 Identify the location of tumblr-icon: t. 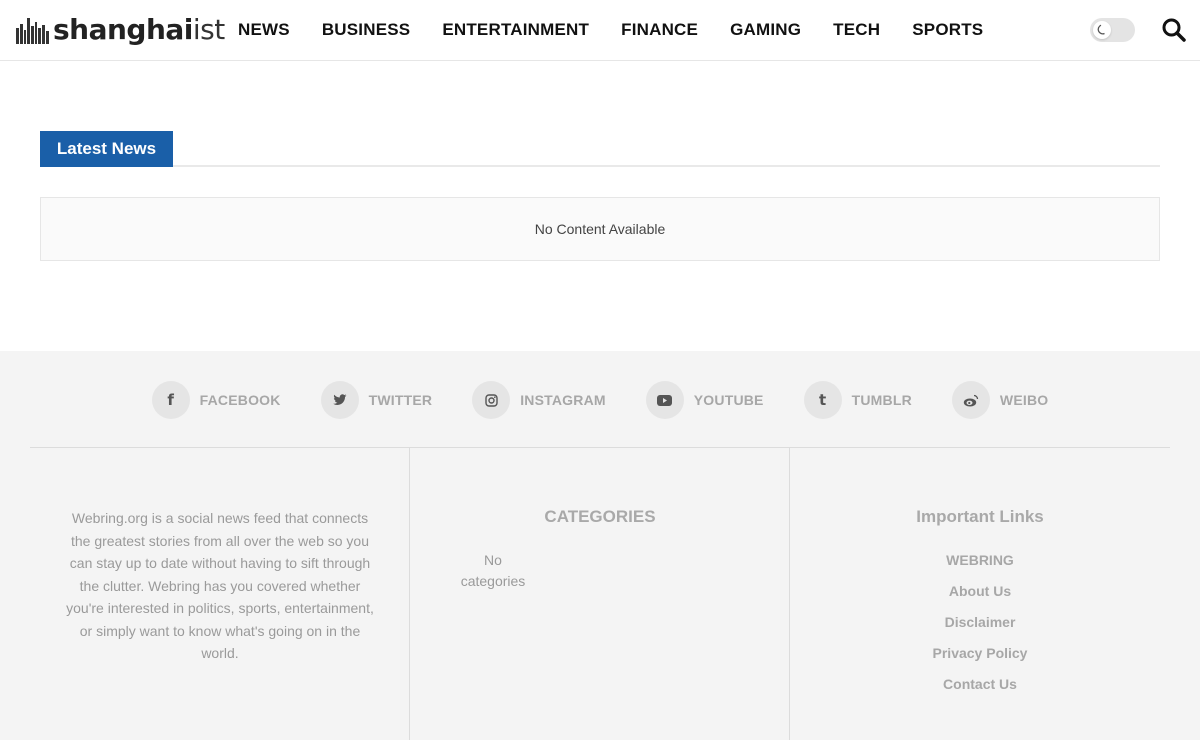
(822, 400).